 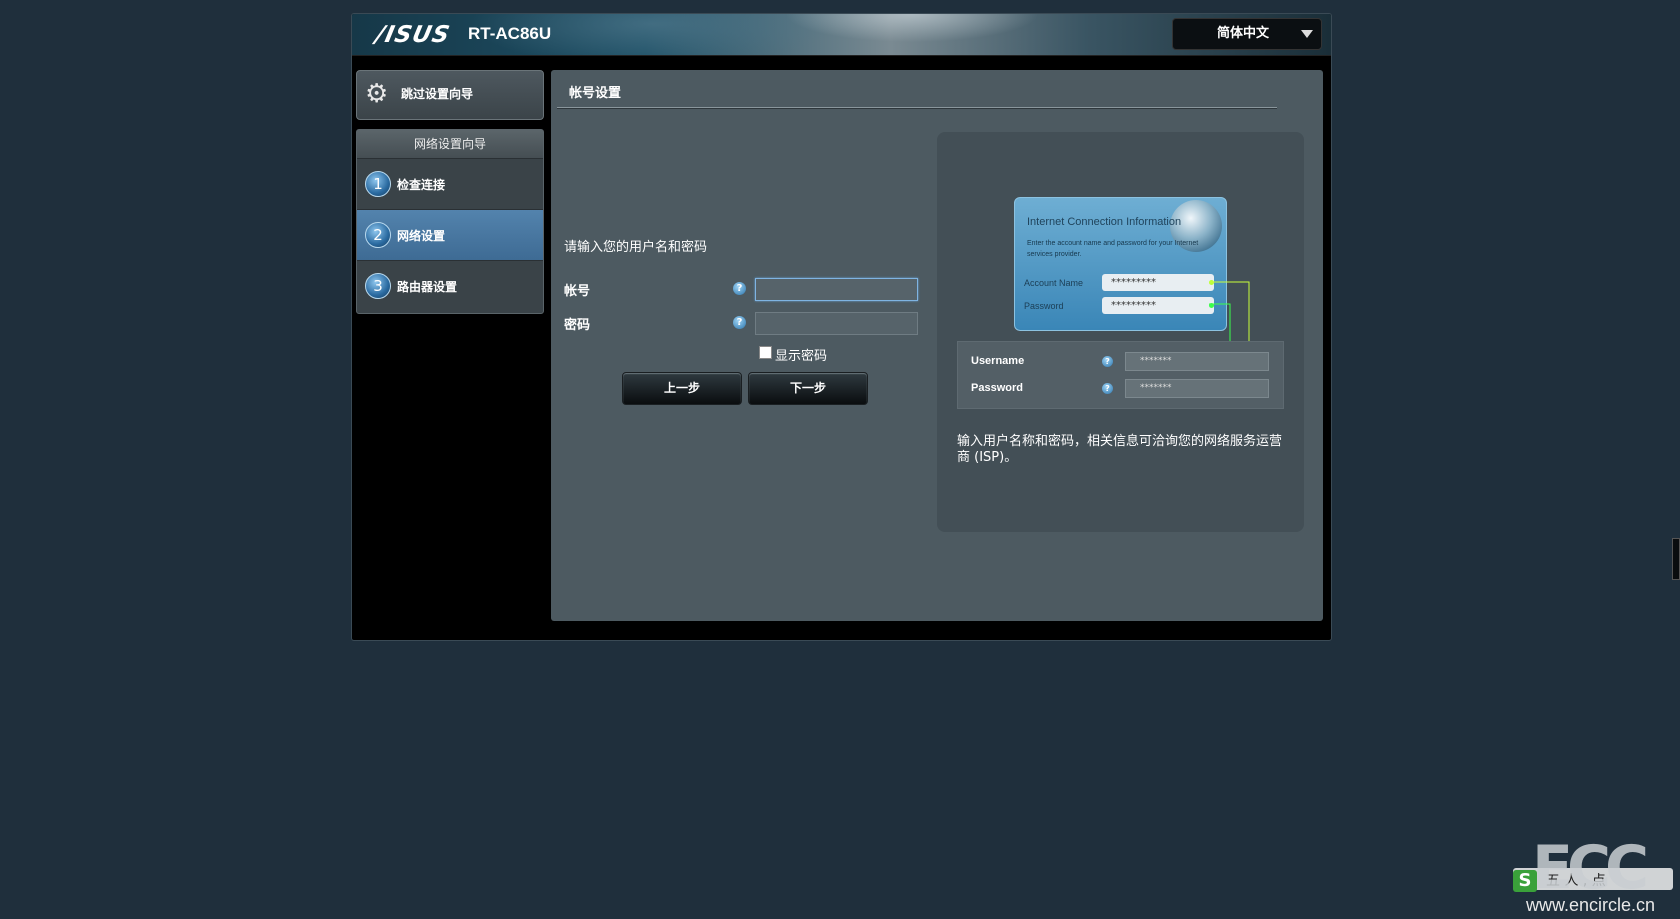 I want to click on title-divider, so click(x=917, y=107).